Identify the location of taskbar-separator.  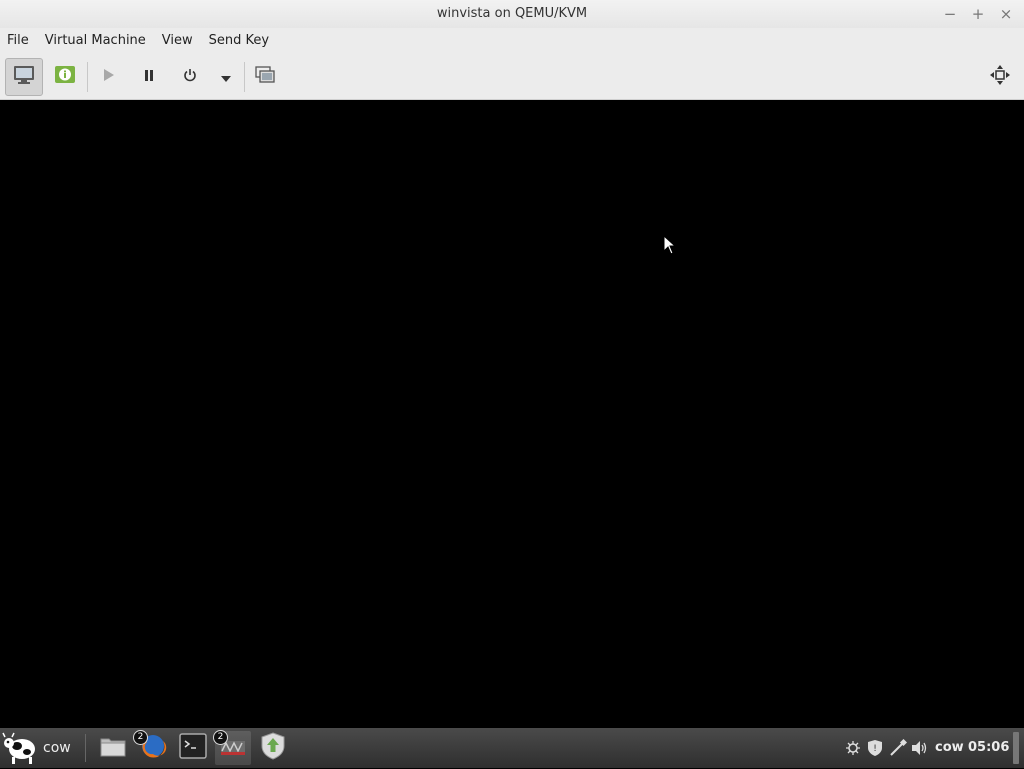
(85, 748).